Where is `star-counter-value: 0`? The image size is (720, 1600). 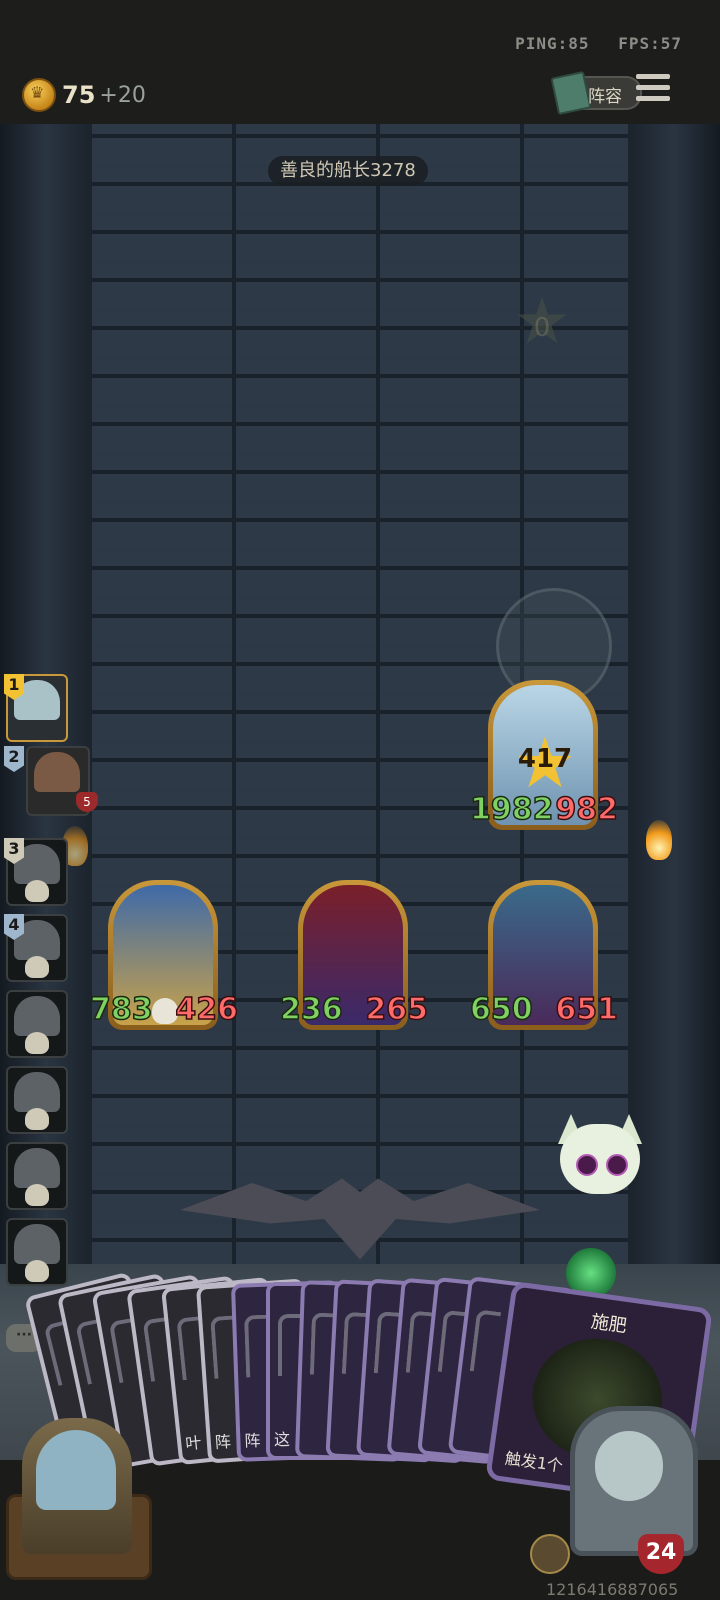 star-counter-value: 0 is located at coordinates (542, 328).